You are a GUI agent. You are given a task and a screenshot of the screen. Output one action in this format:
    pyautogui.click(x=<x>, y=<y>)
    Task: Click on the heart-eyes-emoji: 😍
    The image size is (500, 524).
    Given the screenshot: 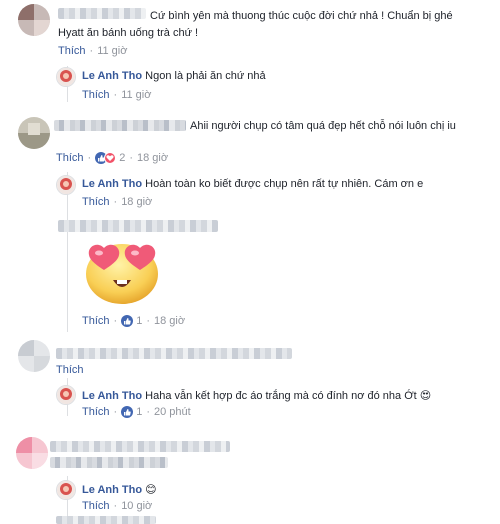 What is the action you would take?
    pyautogui.click(x=425, y=396)
    